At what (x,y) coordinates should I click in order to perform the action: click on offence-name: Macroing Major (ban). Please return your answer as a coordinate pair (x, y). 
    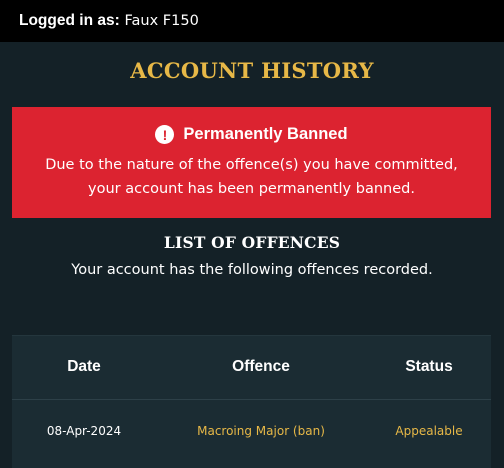
    Looking at the image, I should click on (261, 431).